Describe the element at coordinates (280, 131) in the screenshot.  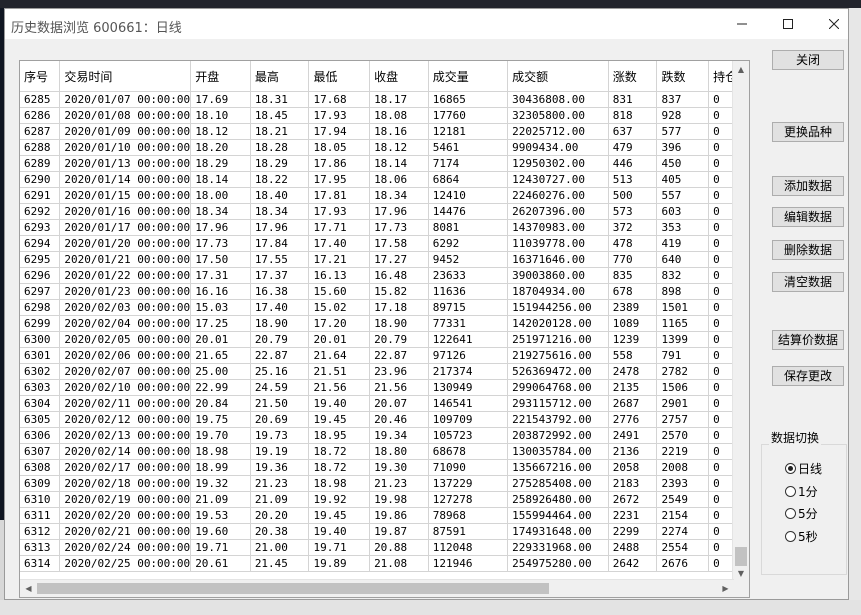
I see `table-cell: 18.21` at that location.